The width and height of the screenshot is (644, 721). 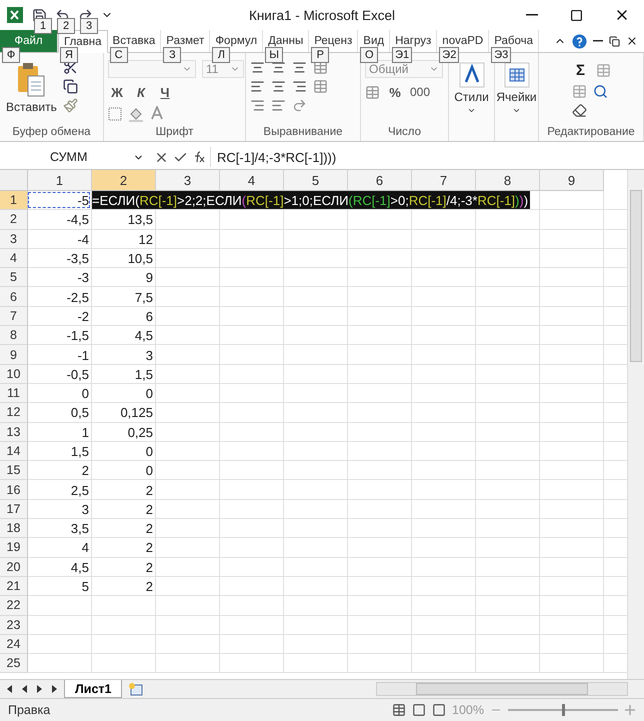 I want to click on row-header: 13, so click(x=14, y=432).